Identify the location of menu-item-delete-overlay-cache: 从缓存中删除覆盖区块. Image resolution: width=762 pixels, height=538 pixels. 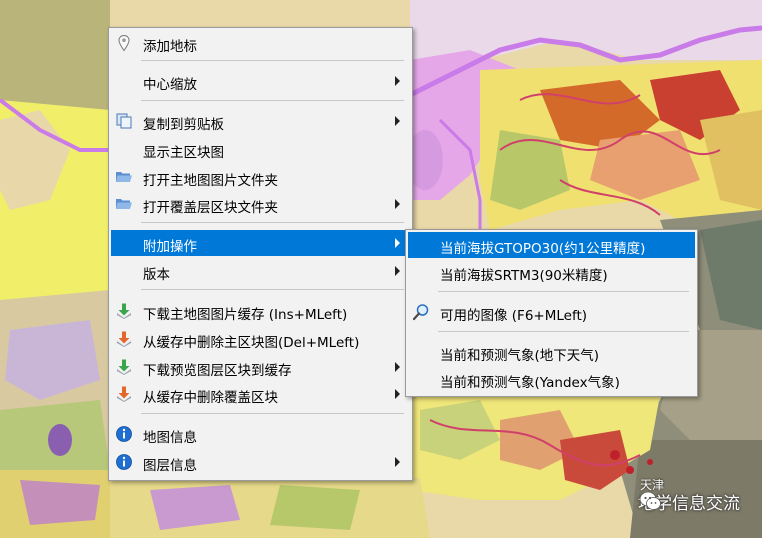
(260, 394).